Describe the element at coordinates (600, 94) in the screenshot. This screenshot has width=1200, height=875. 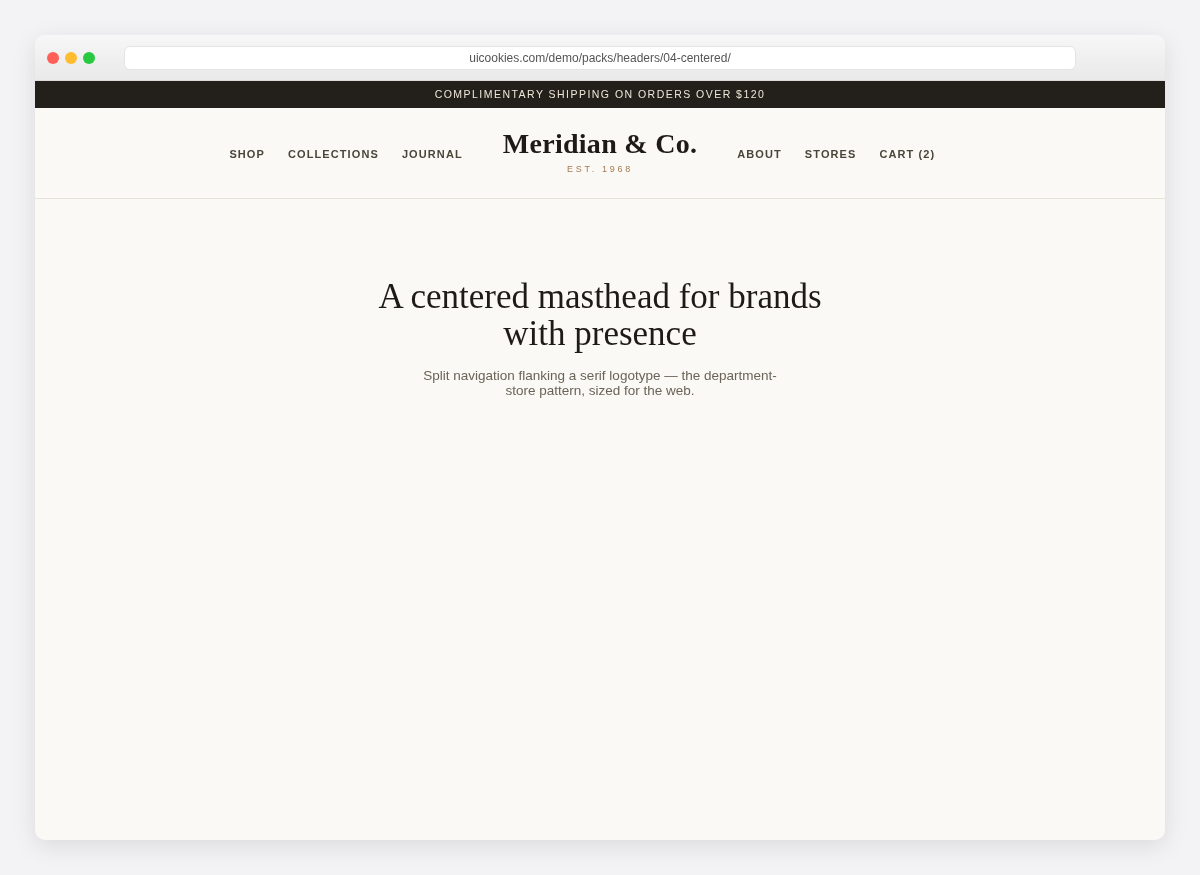
I see `announcement-text: COMPLIMENTARY SHIPPING ON ORDERS OVER $120` at that location.